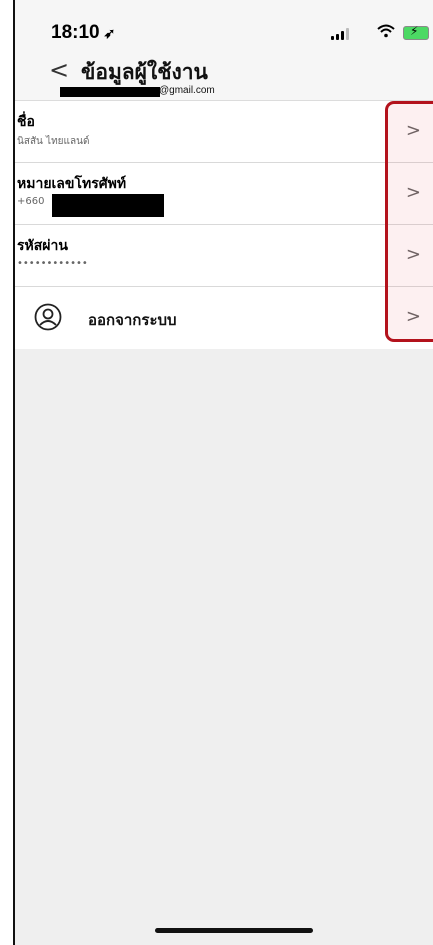 The height and width of the screenshot is (945, 433). Describe the element at coordinates (132, 320) in the screenshot. I see `logout-label: ออกจากระบบ` at that location.